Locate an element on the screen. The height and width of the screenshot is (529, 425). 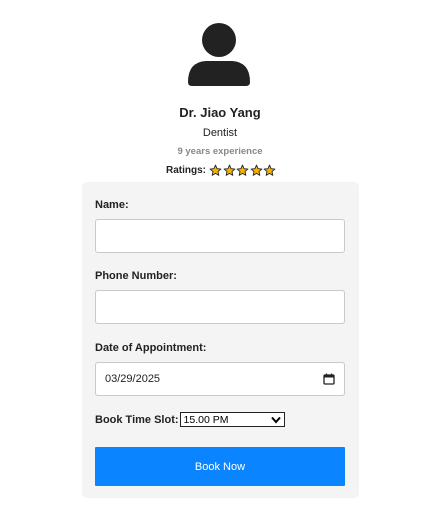
name-label: Name: is located at coordinates (112, 205).